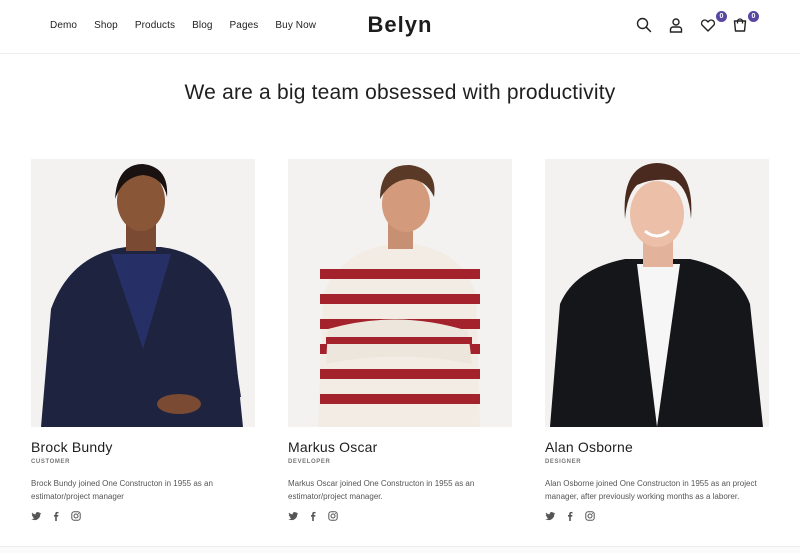 The width and height of the screenshot is (800, 553). Describe the element at coordinates (708, 25) in the screenshot. I see `heart-icon` at that location.